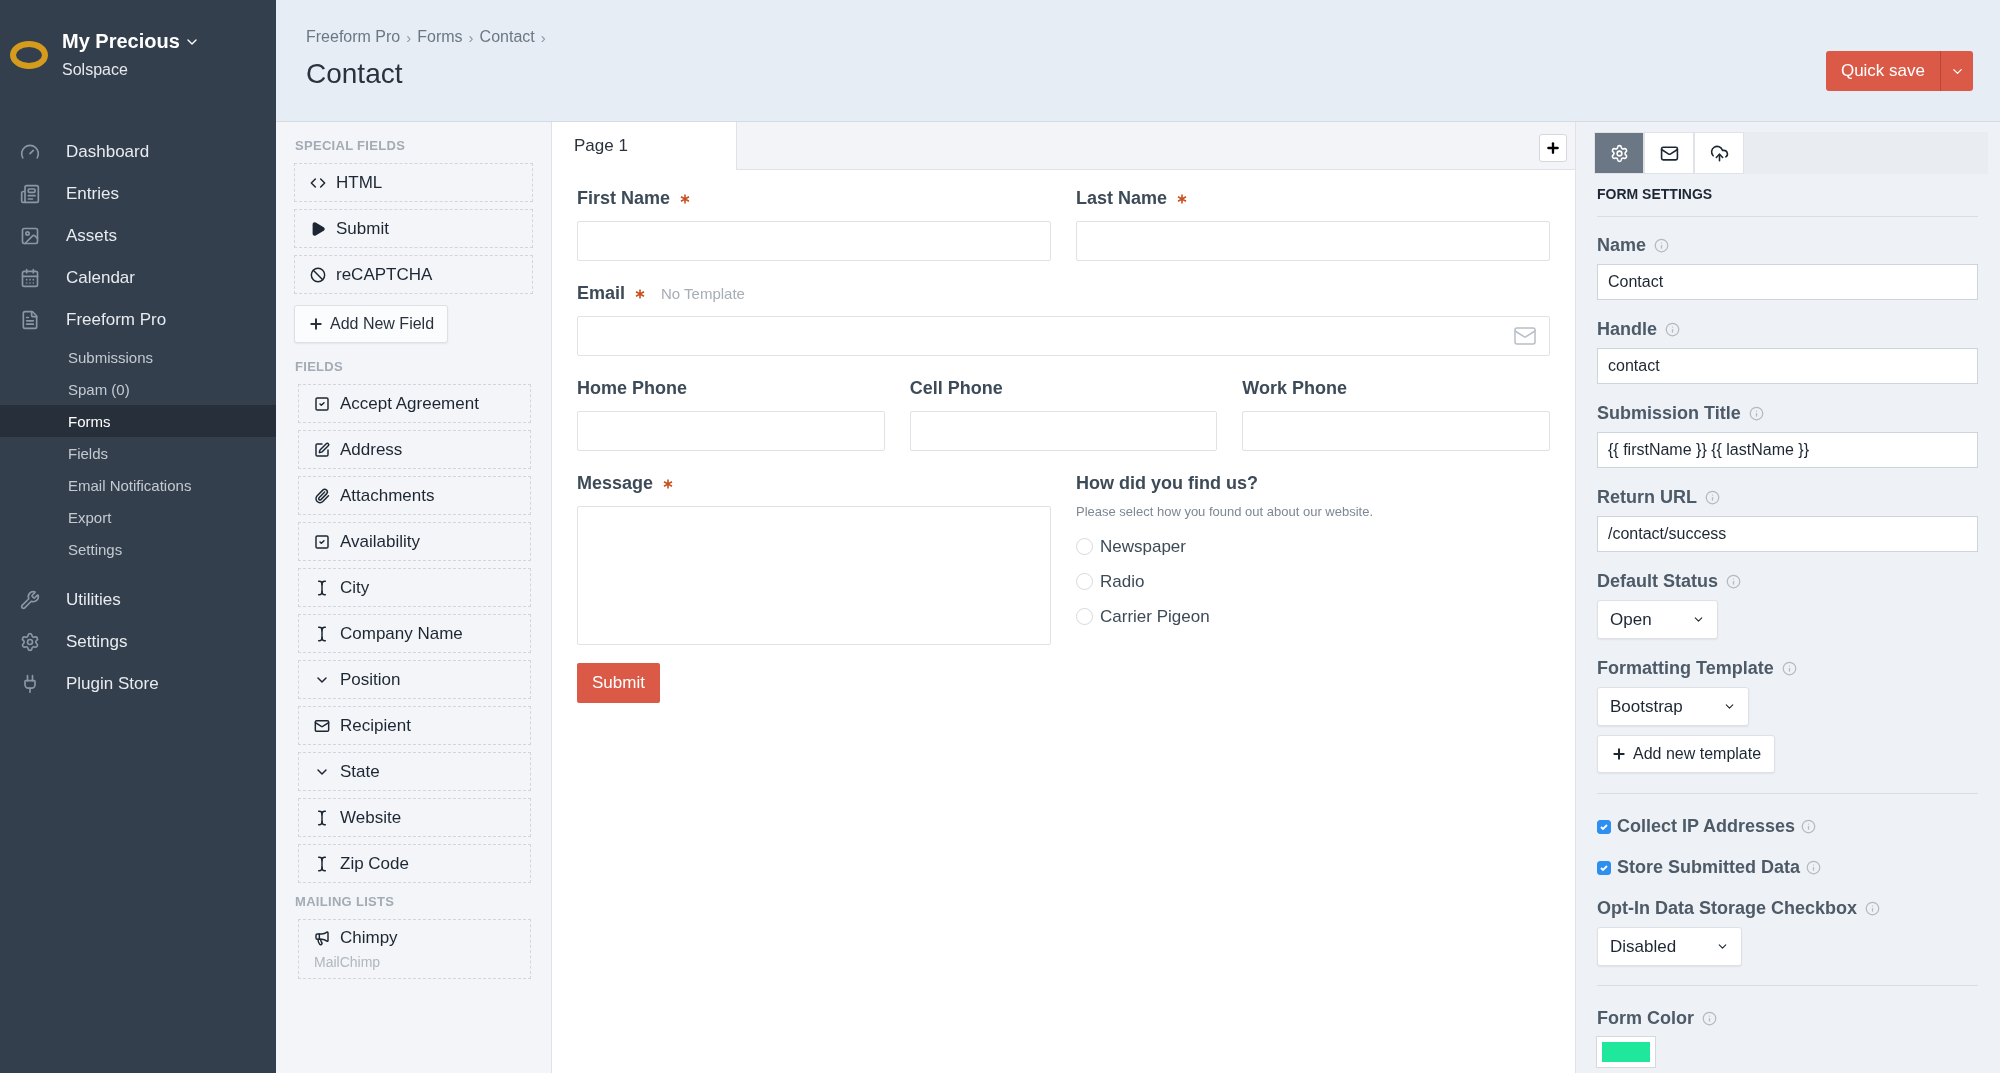 The height and width of the screenshot is (1073, 2000). I want to click on radio-label: Carrier Pigeon, so click(1155, 616).